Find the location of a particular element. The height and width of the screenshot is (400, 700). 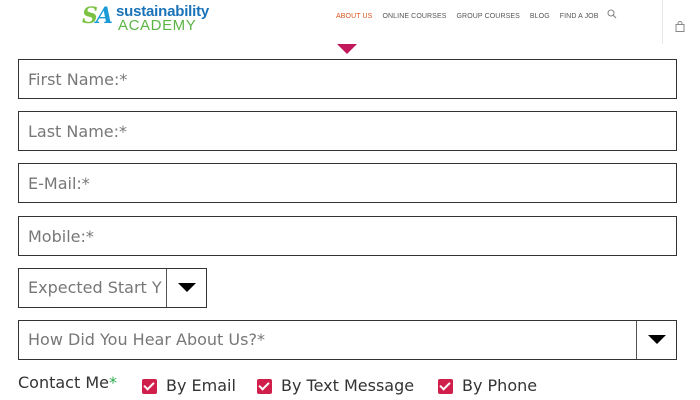

how-heard-select: How Did You Hear About Us?* is located at coordinates (347, 340).